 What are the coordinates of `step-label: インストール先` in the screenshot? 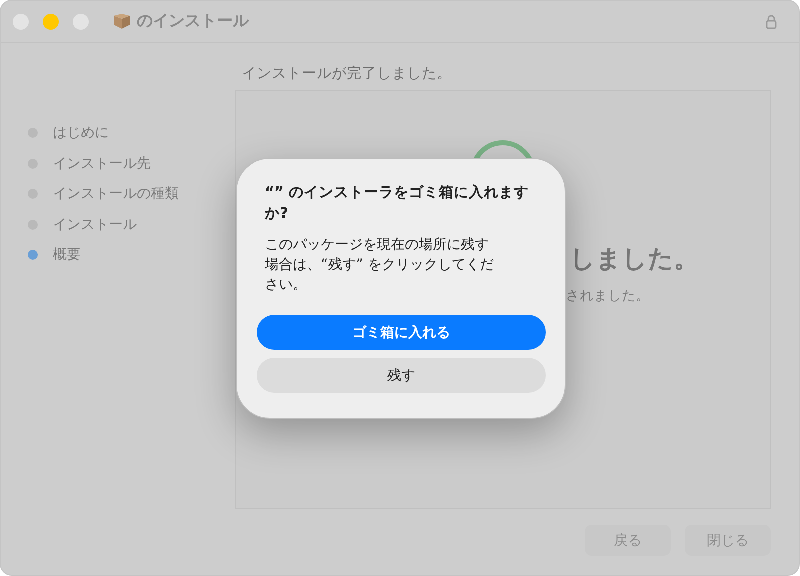 It's located at (102, 163).